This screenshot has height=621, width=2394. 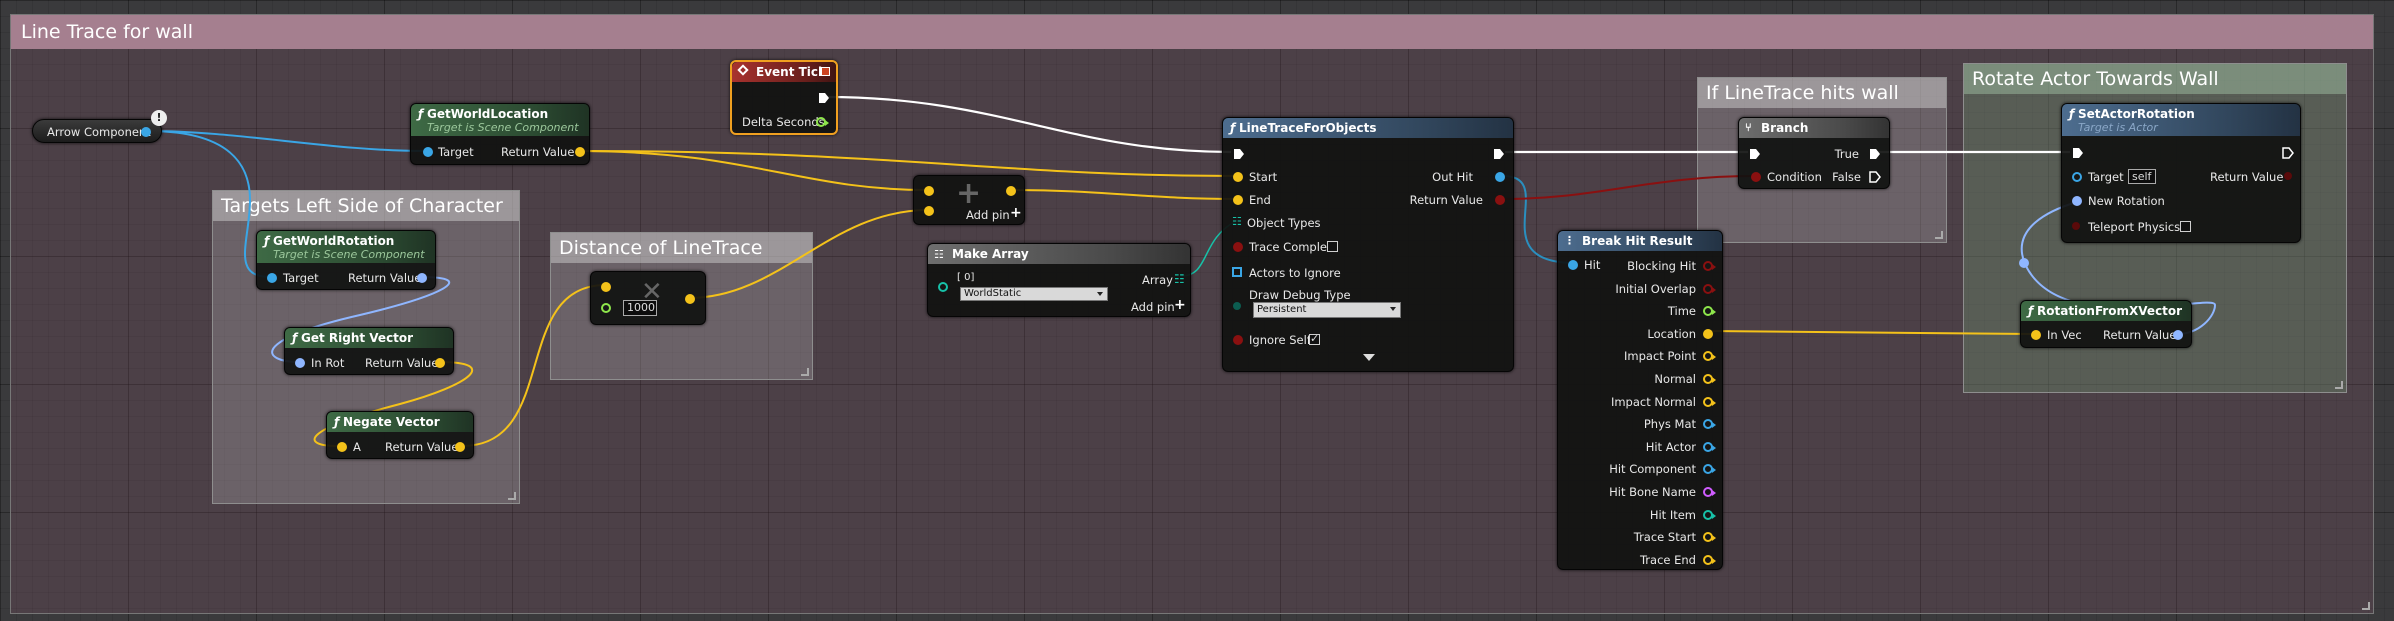 I want to click on pin-return-value, so click(x=1500, y=200).